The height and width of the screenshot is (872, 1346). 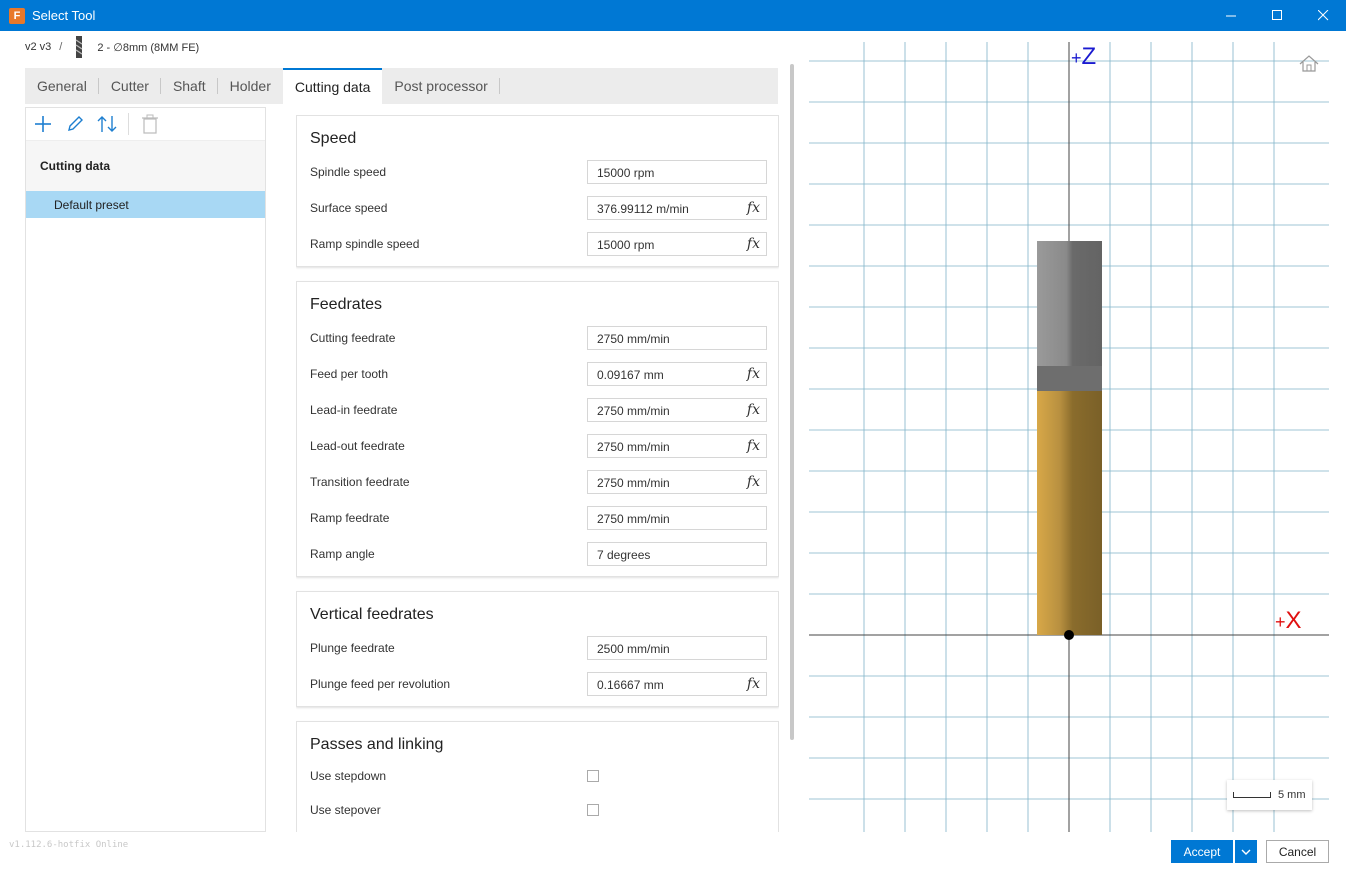 What do you see at coordinates (1083, 56) in the screenshot?
I see `z-axis-label: +Z` at bounding box center [1083, 56].